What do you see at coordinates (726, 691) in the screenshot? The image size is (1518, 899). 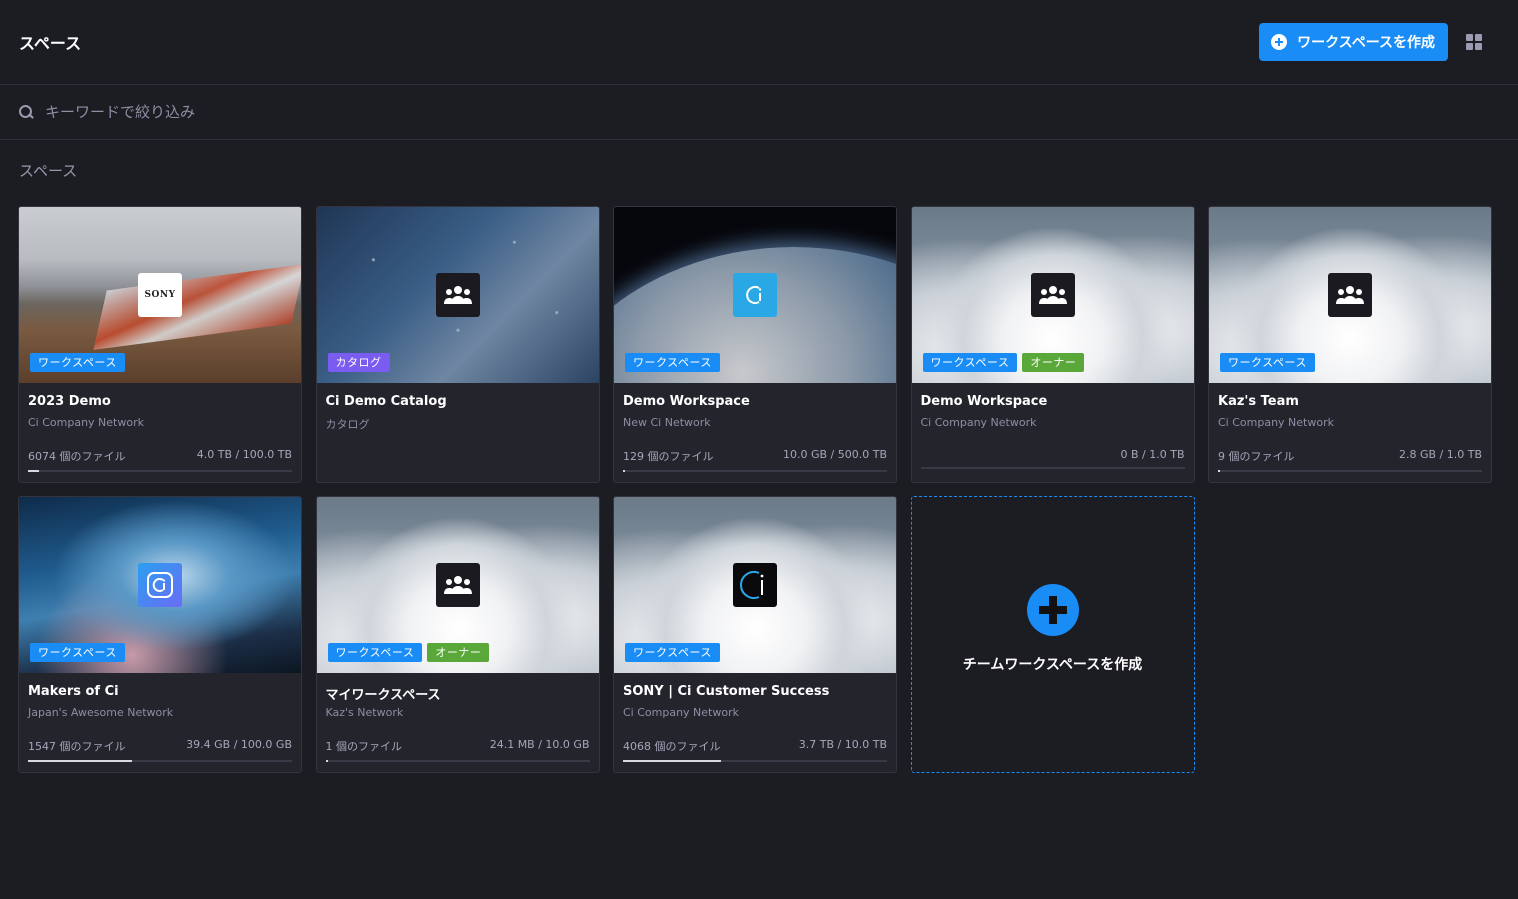 I see `card-title: SONY | Ci Customer Success` at bounding box center [726, 691].